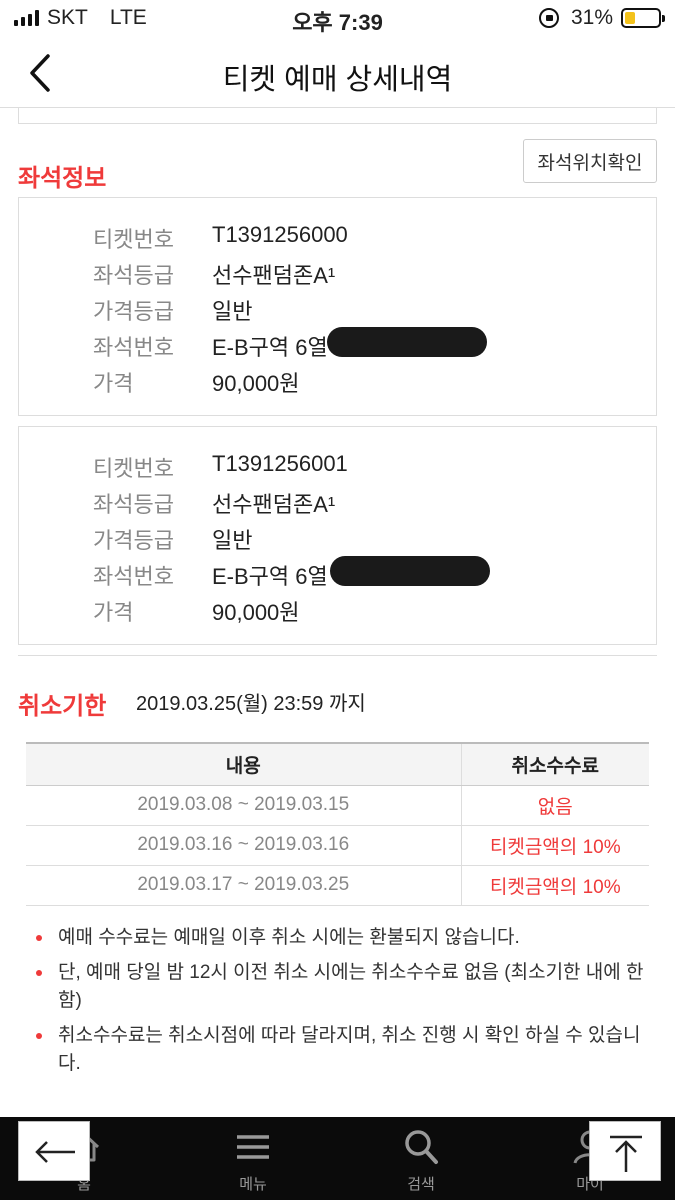 The image size is (675, 1200). Describe the element at coordinates (244, 885) in the screenshot. I see `period-cell: 2019.03.17 ~ 2019.03.25` at that location.